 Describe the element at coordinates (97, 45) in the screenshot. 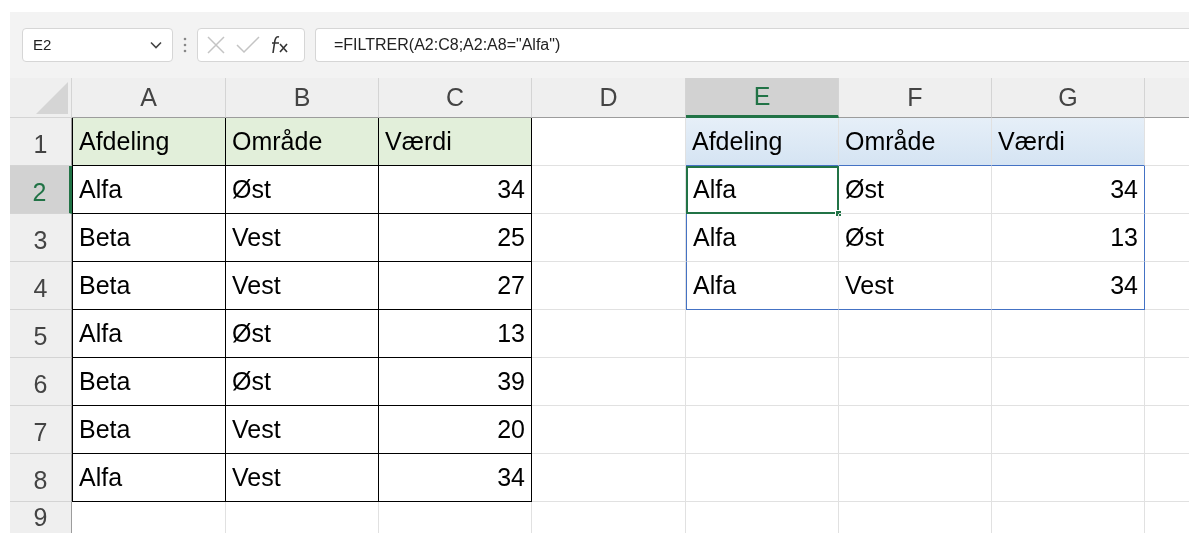

I see `name-box: E2` at that location.